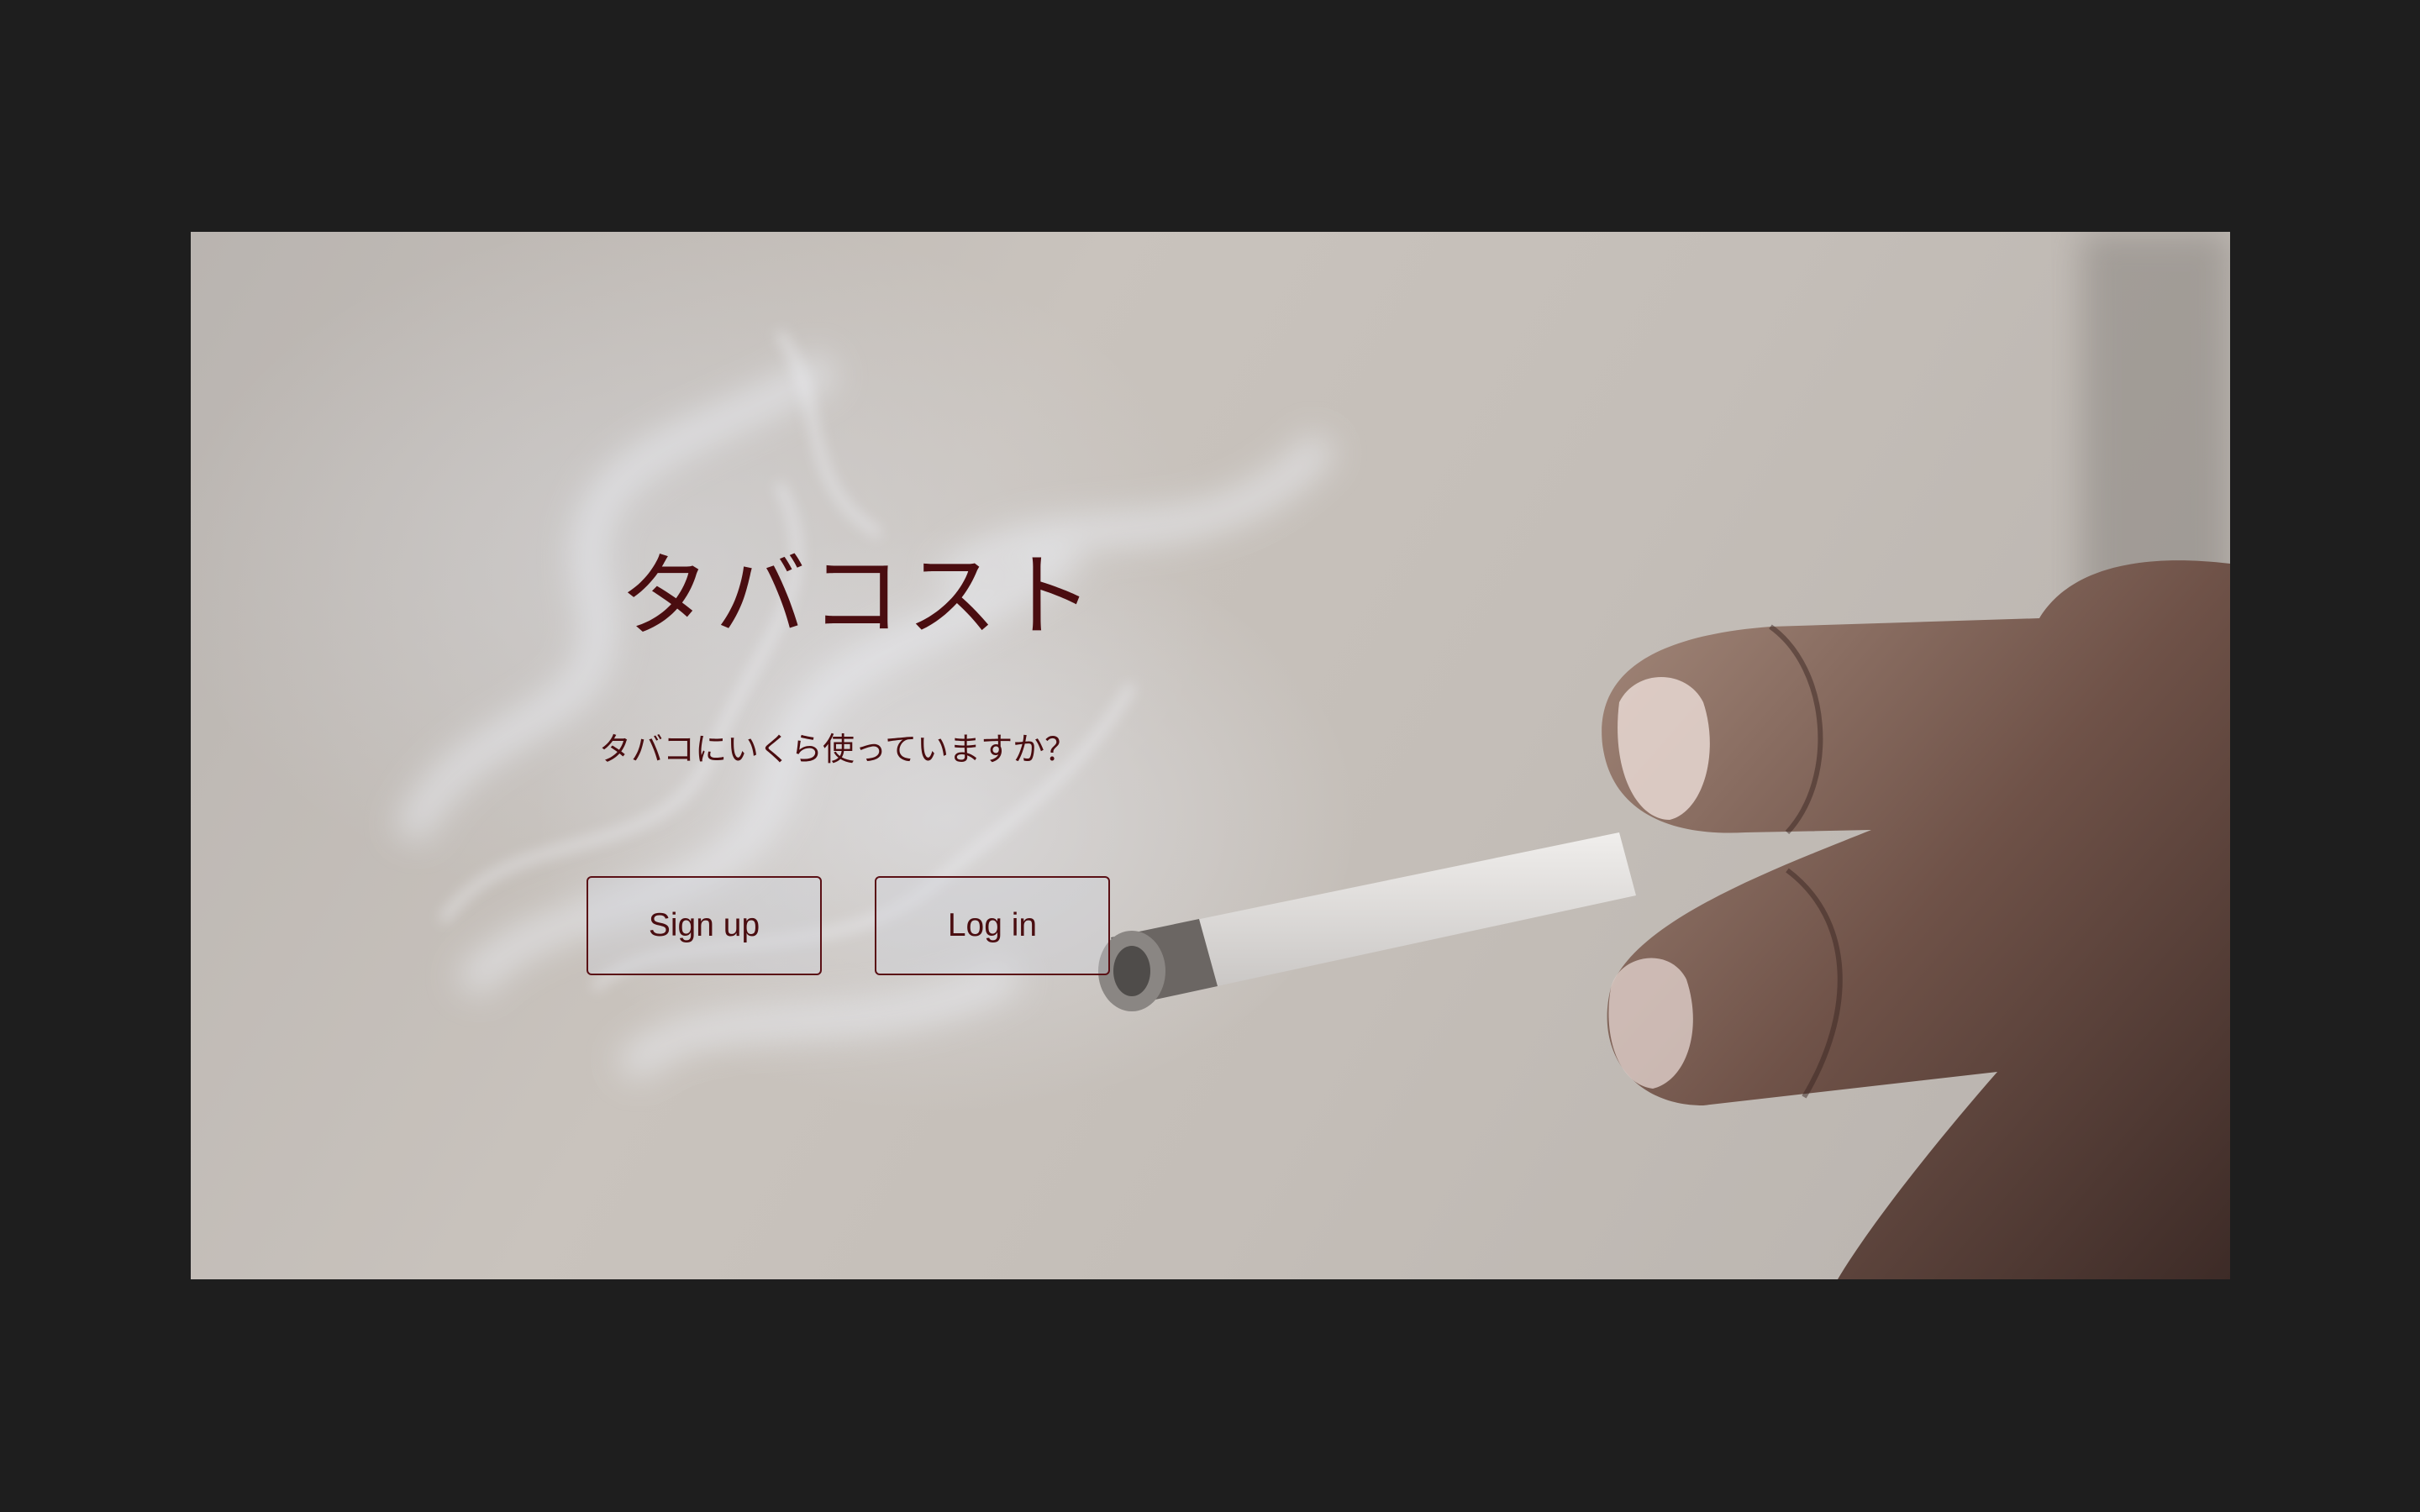 The height and width of the screenshot is (1512, 2420). Describe the element at coordinates (1916, 919) in the screenshot. I see `hand-shape` at that location.